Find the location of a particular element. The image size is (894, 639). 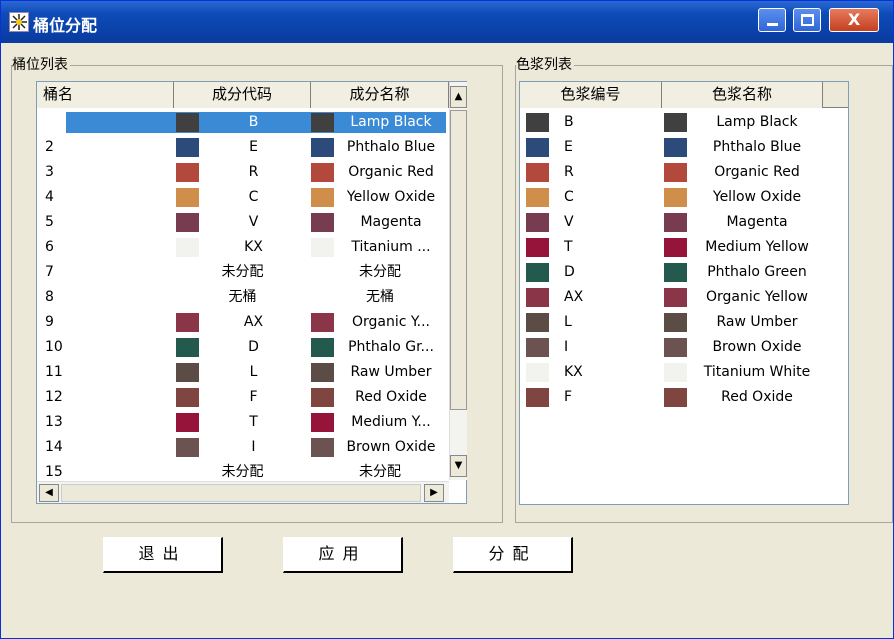

col-component-code: 成分代码 is located at coordinates (242, 95).